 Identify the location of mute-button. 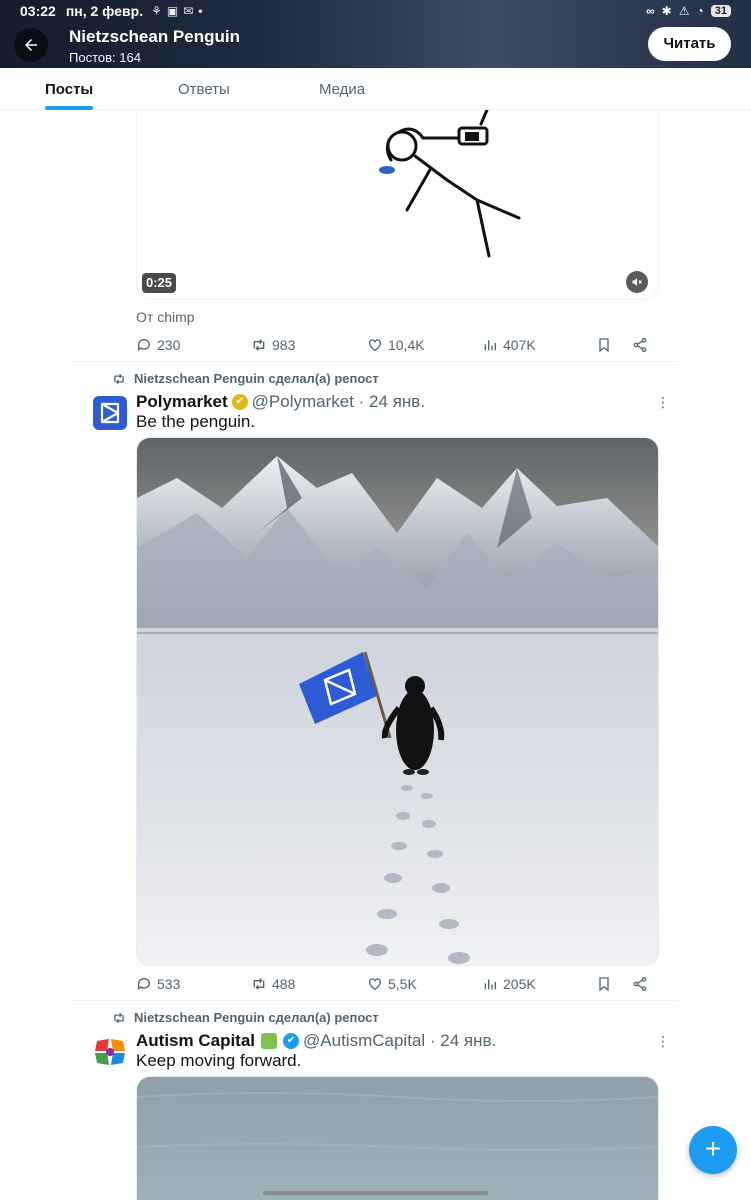
(637, 282).